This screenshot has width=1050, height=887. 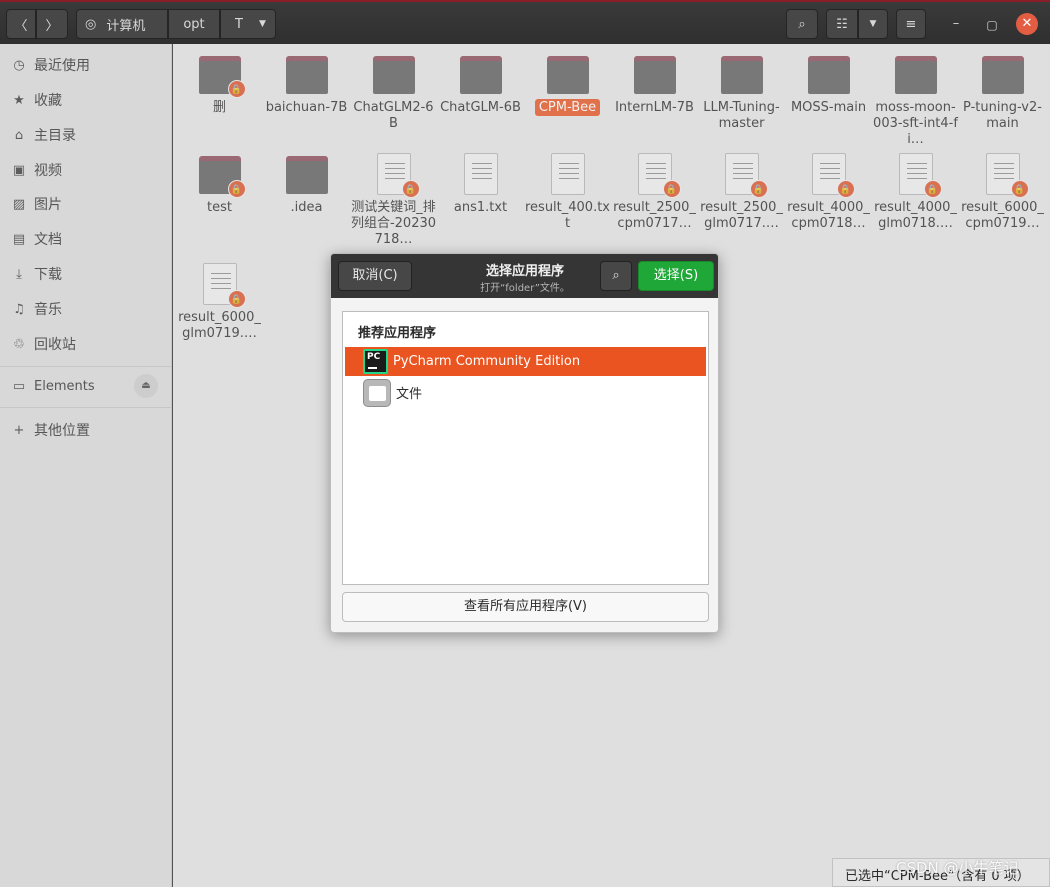 What do you see at coordinates (654, 107) in the screenshot?
I see `file-name: InternLM-7B` at bounding box center [654, 107].